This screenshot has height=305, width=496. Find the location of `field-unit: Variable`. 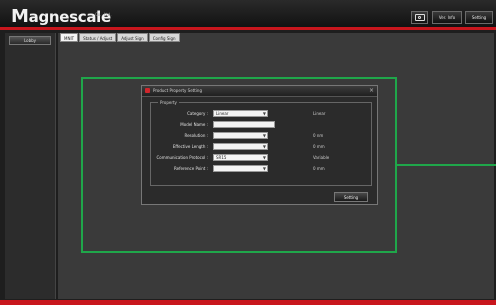

field-unit: Variable is located at coordinates (321, 157).